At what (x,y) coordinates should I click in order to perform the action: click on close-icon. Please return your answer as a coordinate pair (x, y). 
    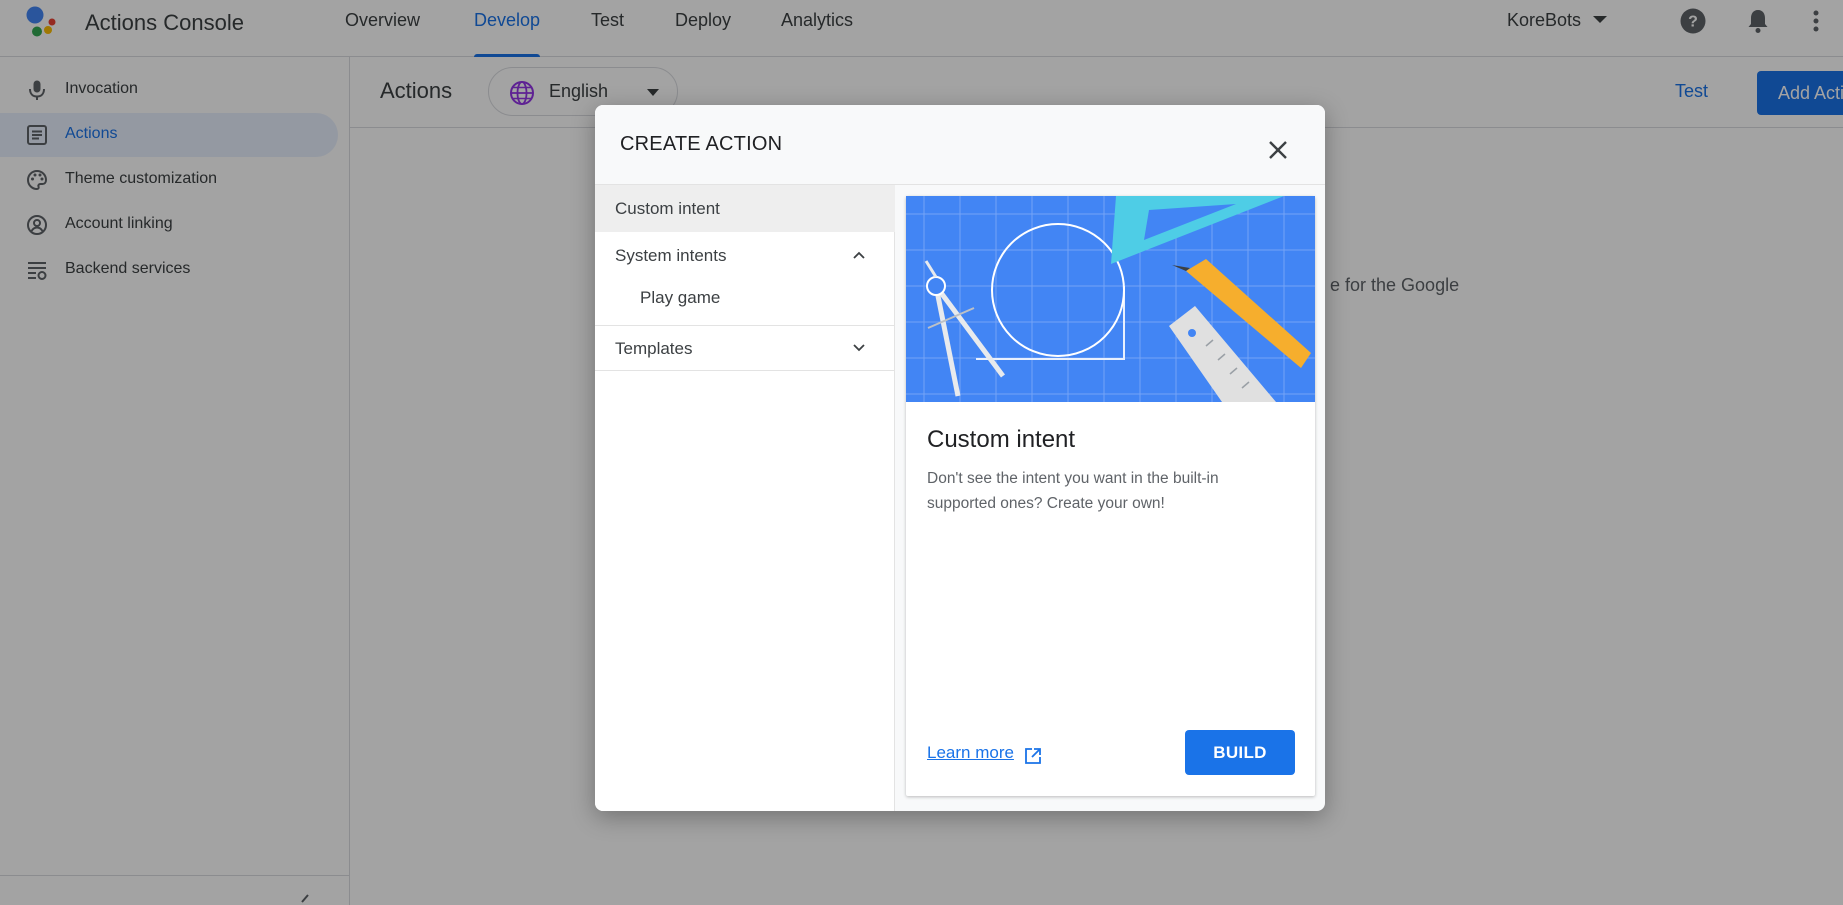
    Looking at the image, I should click on (1278, 150).